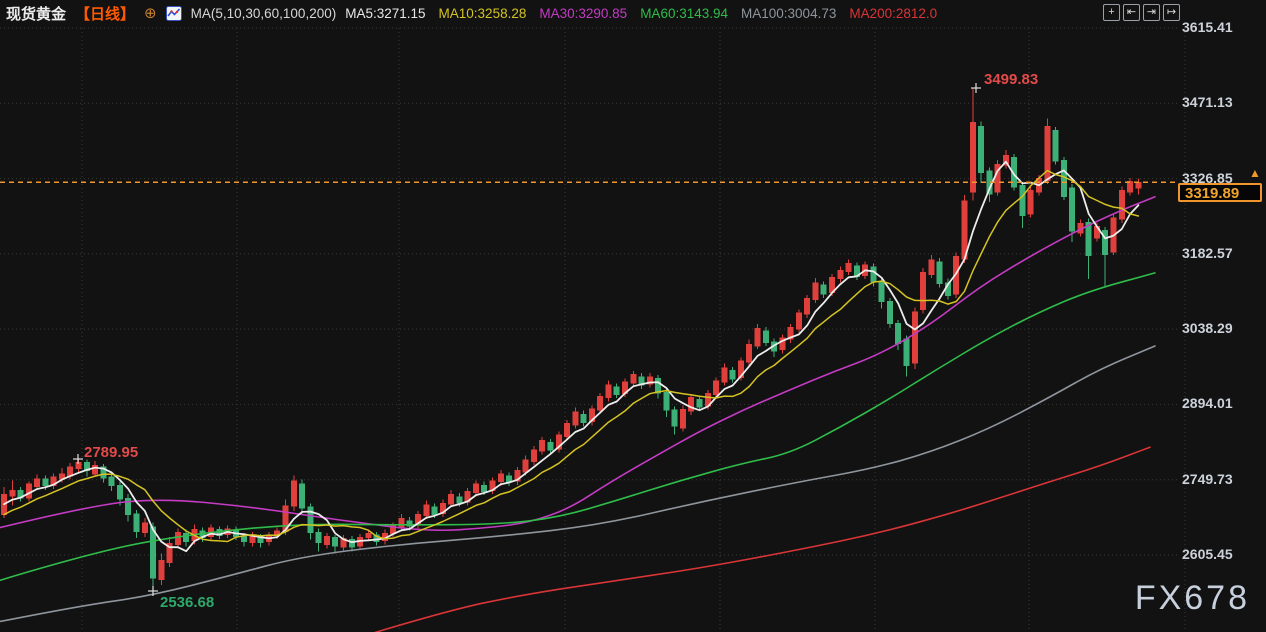  I want to click on ma-readout-ma60: MA60:3143.94, so click(684, 13).